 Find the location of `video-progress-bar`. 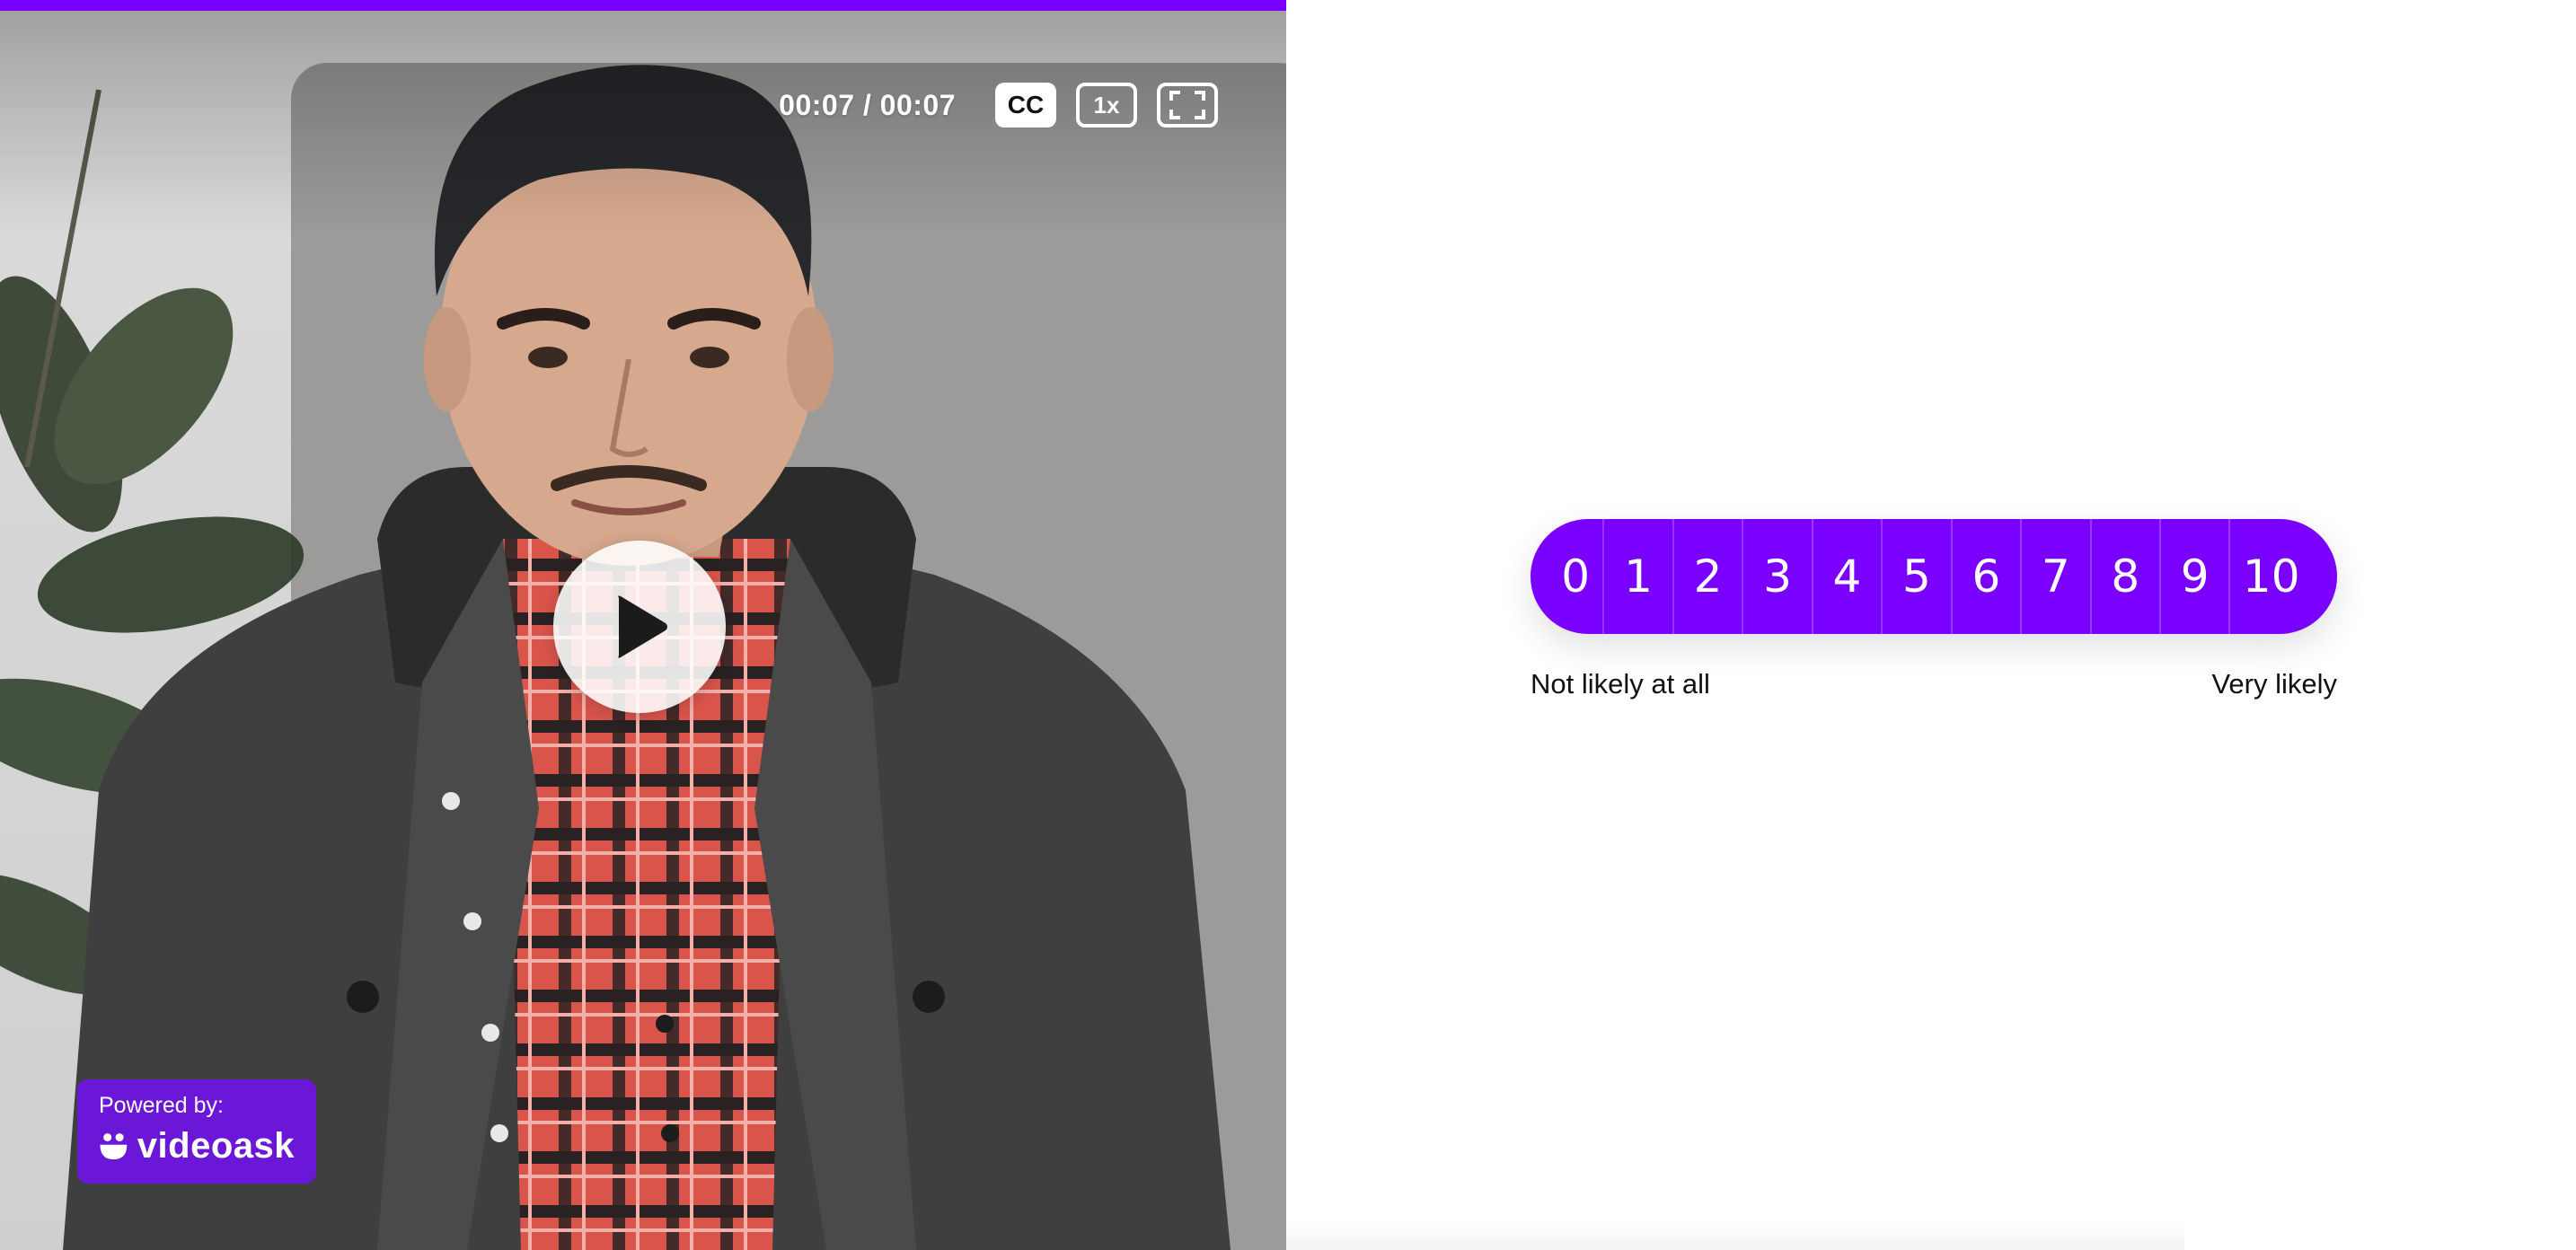

video-progress-bar is located at coordinates (643, 5).